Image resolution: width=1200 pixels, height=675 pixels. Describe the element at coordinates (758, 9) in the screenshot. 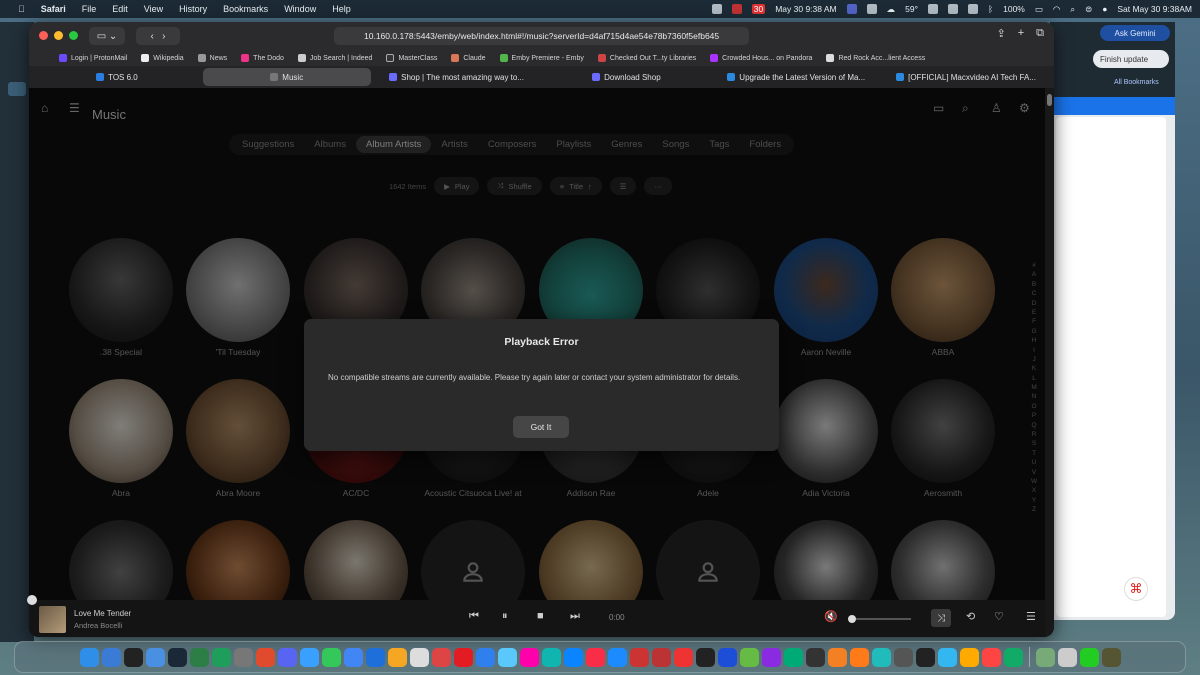

I see `calendar-day: 30` at that location.